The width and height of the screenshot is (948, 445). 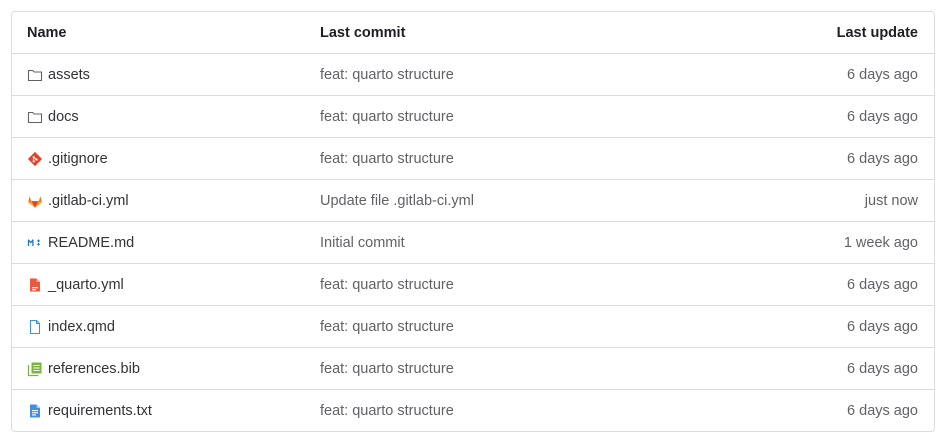 I want to click on file-name-link: README.md, so click(x=91, y=243).